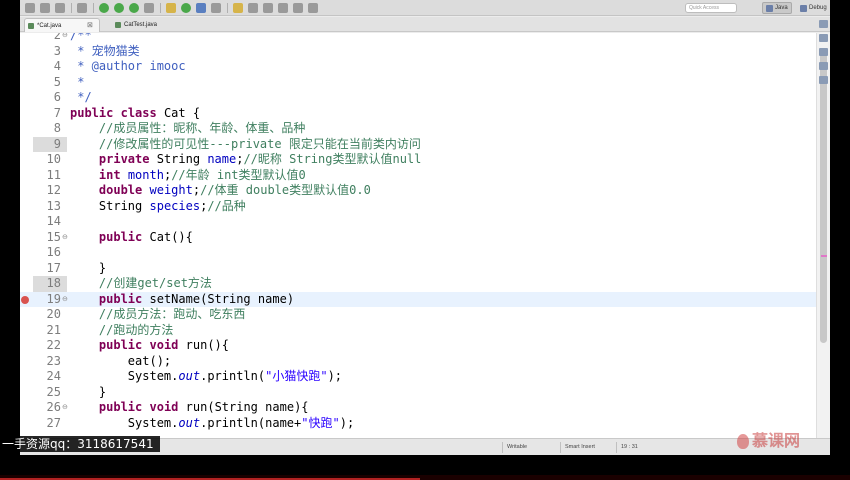 The height and width of the screenshot is (480, 850). What do you see at coordinates (711, 8) in the screenshot?
I see `quick-access-field: Quick Access` at bounding box center [711, 8].